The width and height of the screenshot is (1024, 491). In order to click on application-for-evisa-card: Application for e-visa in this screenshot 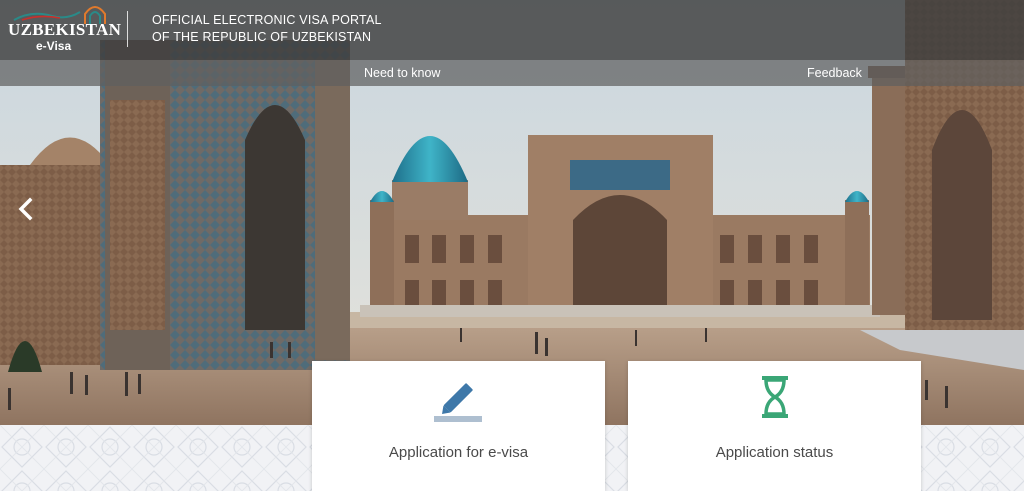, I will do `click(458, 426)`.